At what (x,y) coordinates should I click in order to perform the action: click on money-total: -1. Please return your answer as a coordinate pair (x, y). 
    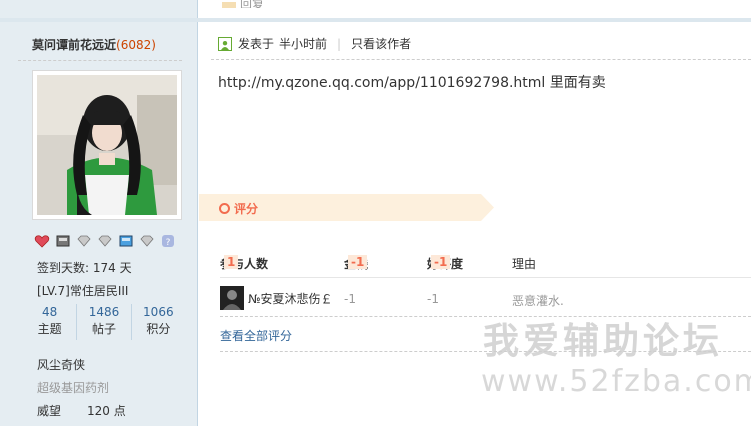
    Looking at the image, I should click on (358, 262).